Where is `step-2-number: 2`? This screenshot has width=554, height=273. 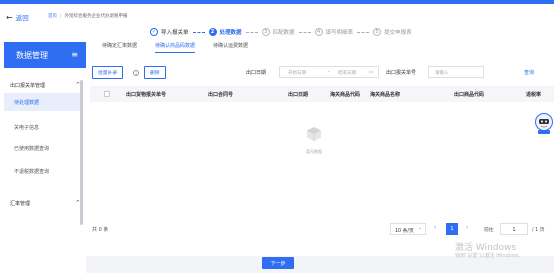
step-2-number: 2 is located at coordinates (212, 32).